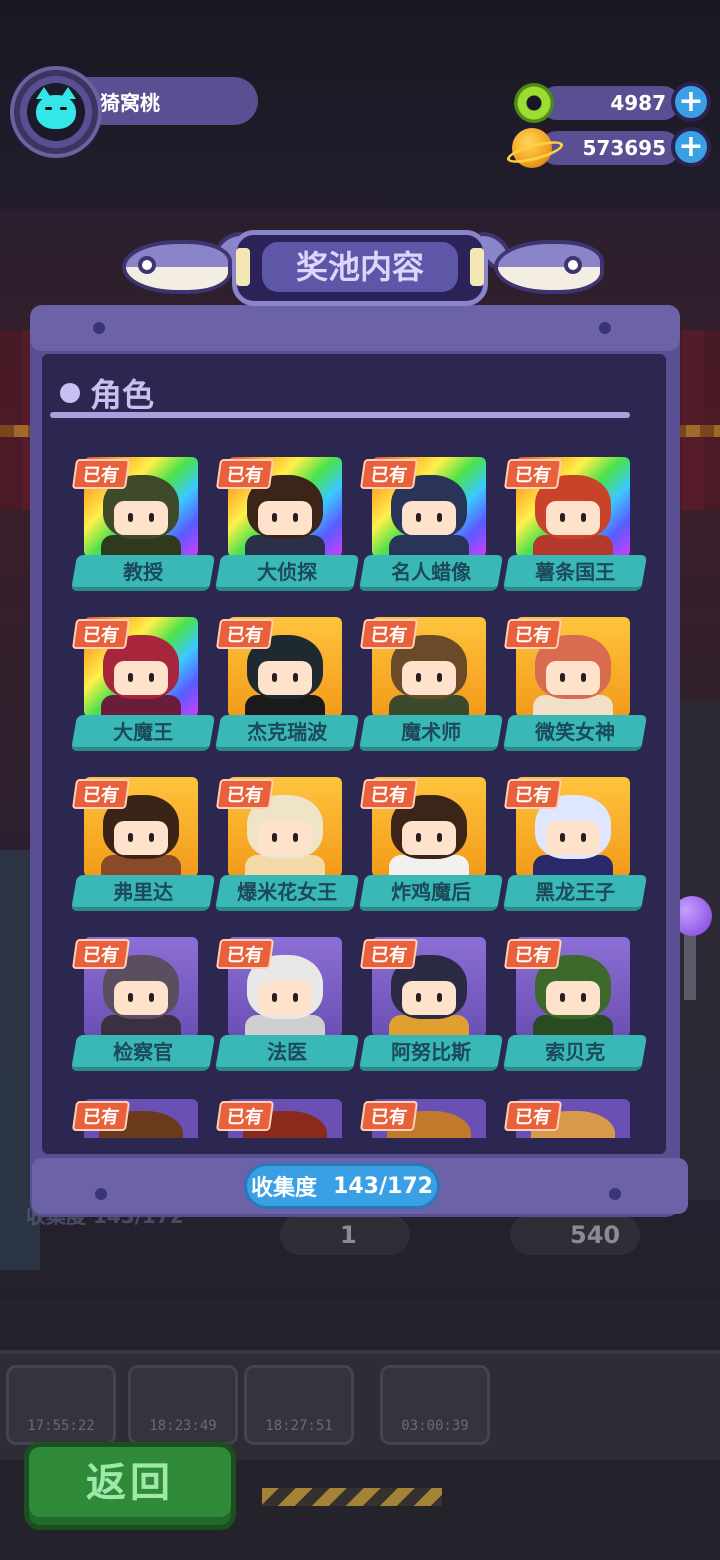 This screenshot has height=1560, width=720. I want to click on character-name-text: 微笑女神, so click(575, 732).